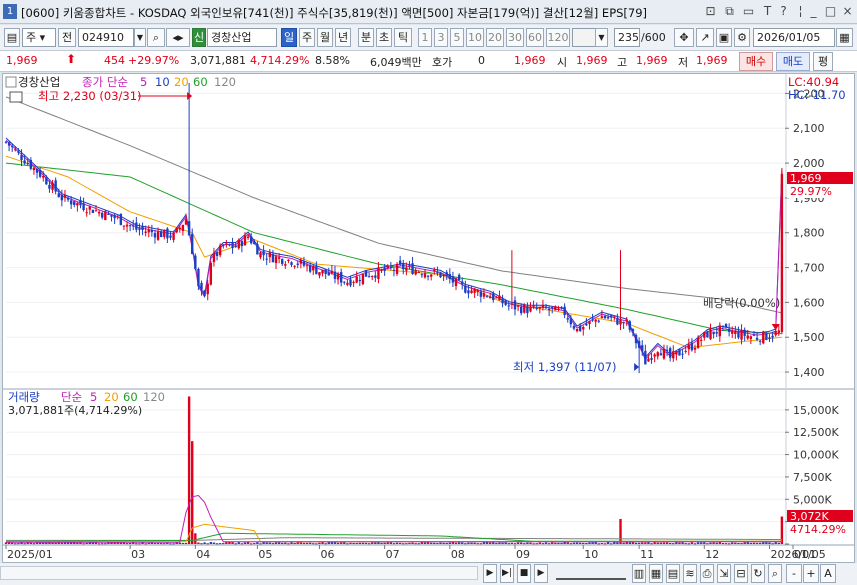 The width and height of the screenshot is (857, 585). I want to click on price-tick-label: 2,000, so click(809, 163).